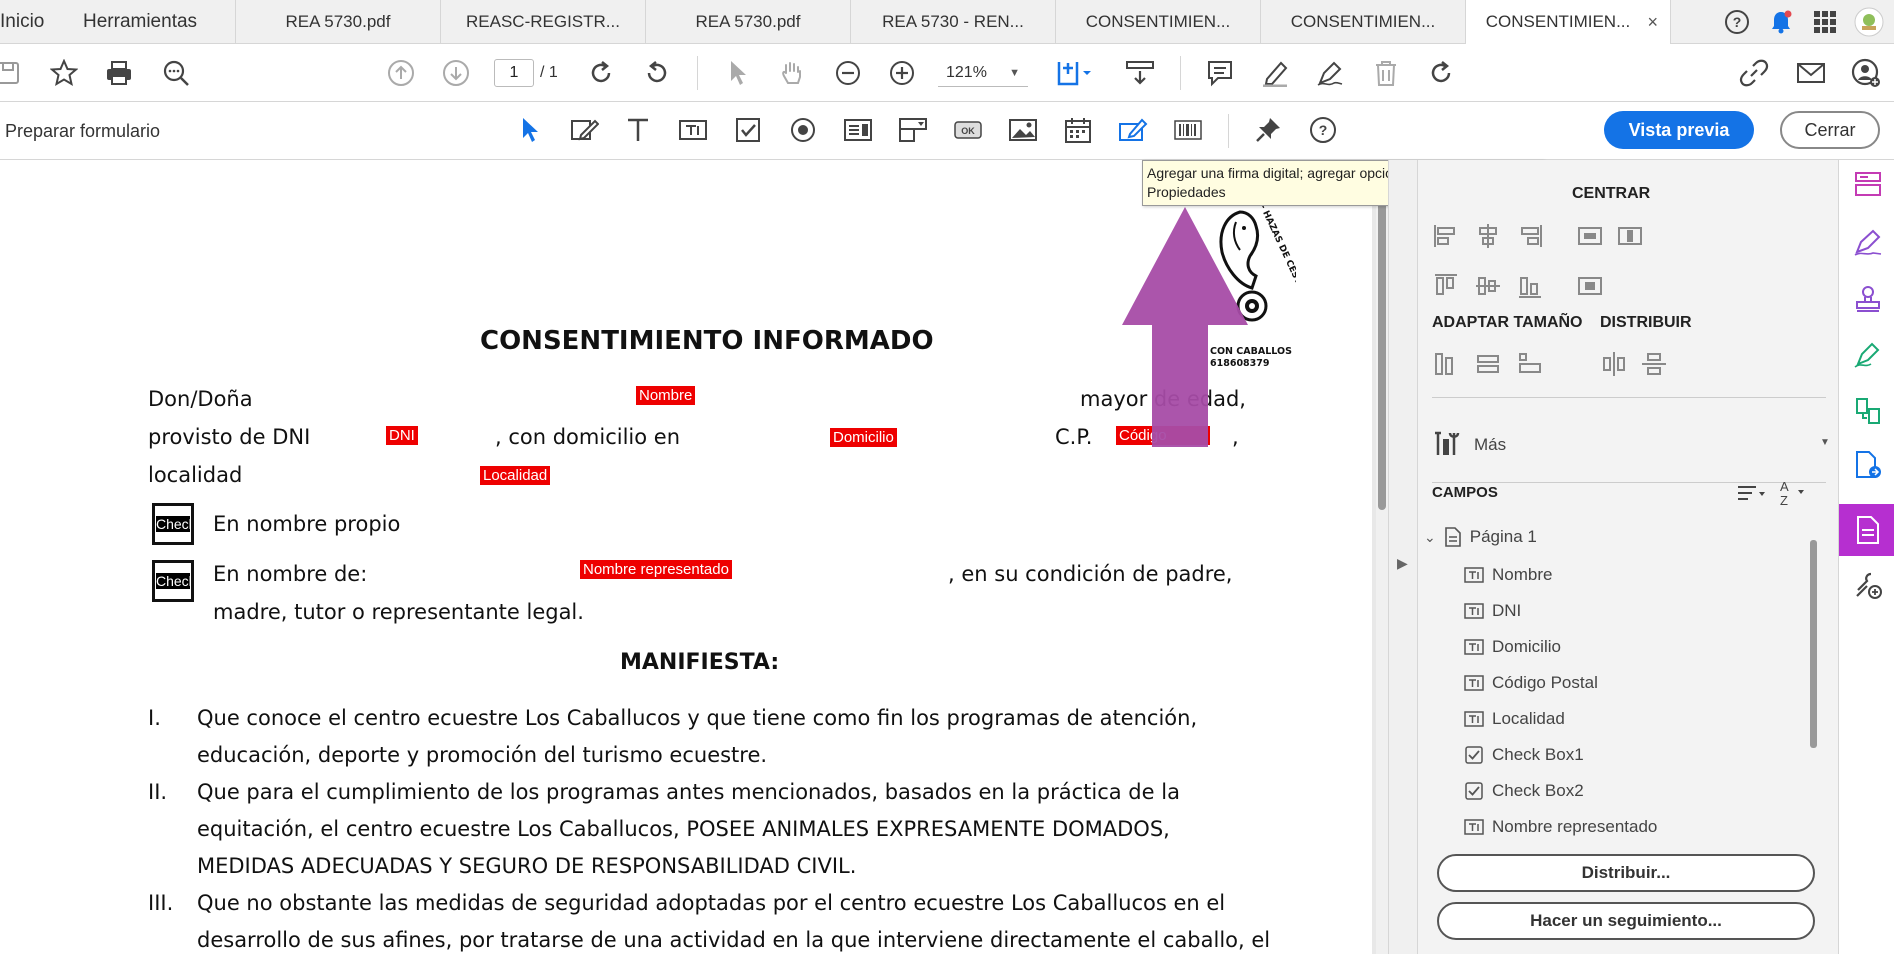 This screenshot has height=954, width=1894. I want to click on field-list-item: Nombre, so click(1508, 575).